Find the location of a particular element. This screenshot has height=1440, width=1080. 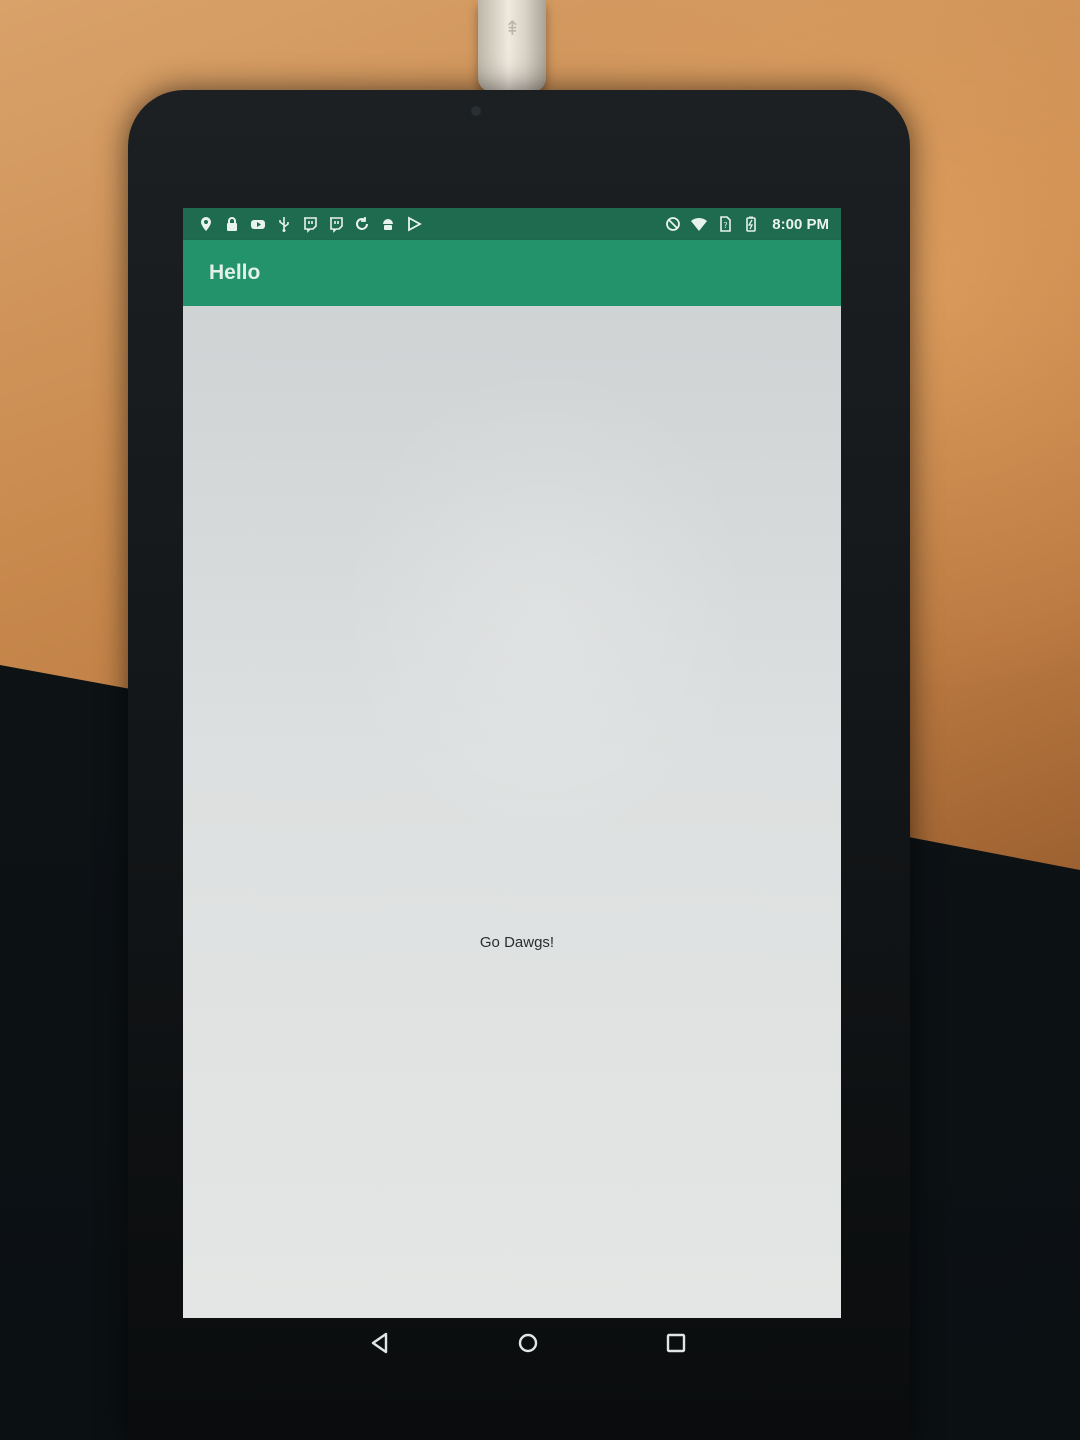

app-toolbar: Hello is located at coordinates (512, 273).